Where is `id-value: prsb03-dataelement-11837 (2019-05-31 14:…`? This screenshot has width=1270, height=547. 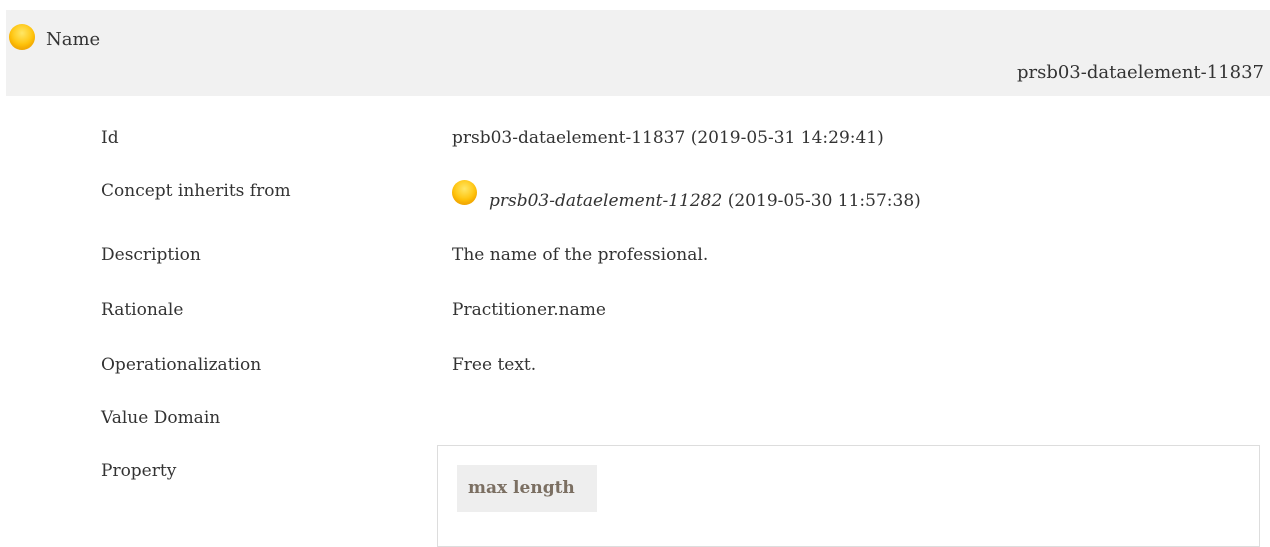 id-value: prsb03-dataelement-11837 (2019-05-31 14:… is located at coordinates (668, 138).